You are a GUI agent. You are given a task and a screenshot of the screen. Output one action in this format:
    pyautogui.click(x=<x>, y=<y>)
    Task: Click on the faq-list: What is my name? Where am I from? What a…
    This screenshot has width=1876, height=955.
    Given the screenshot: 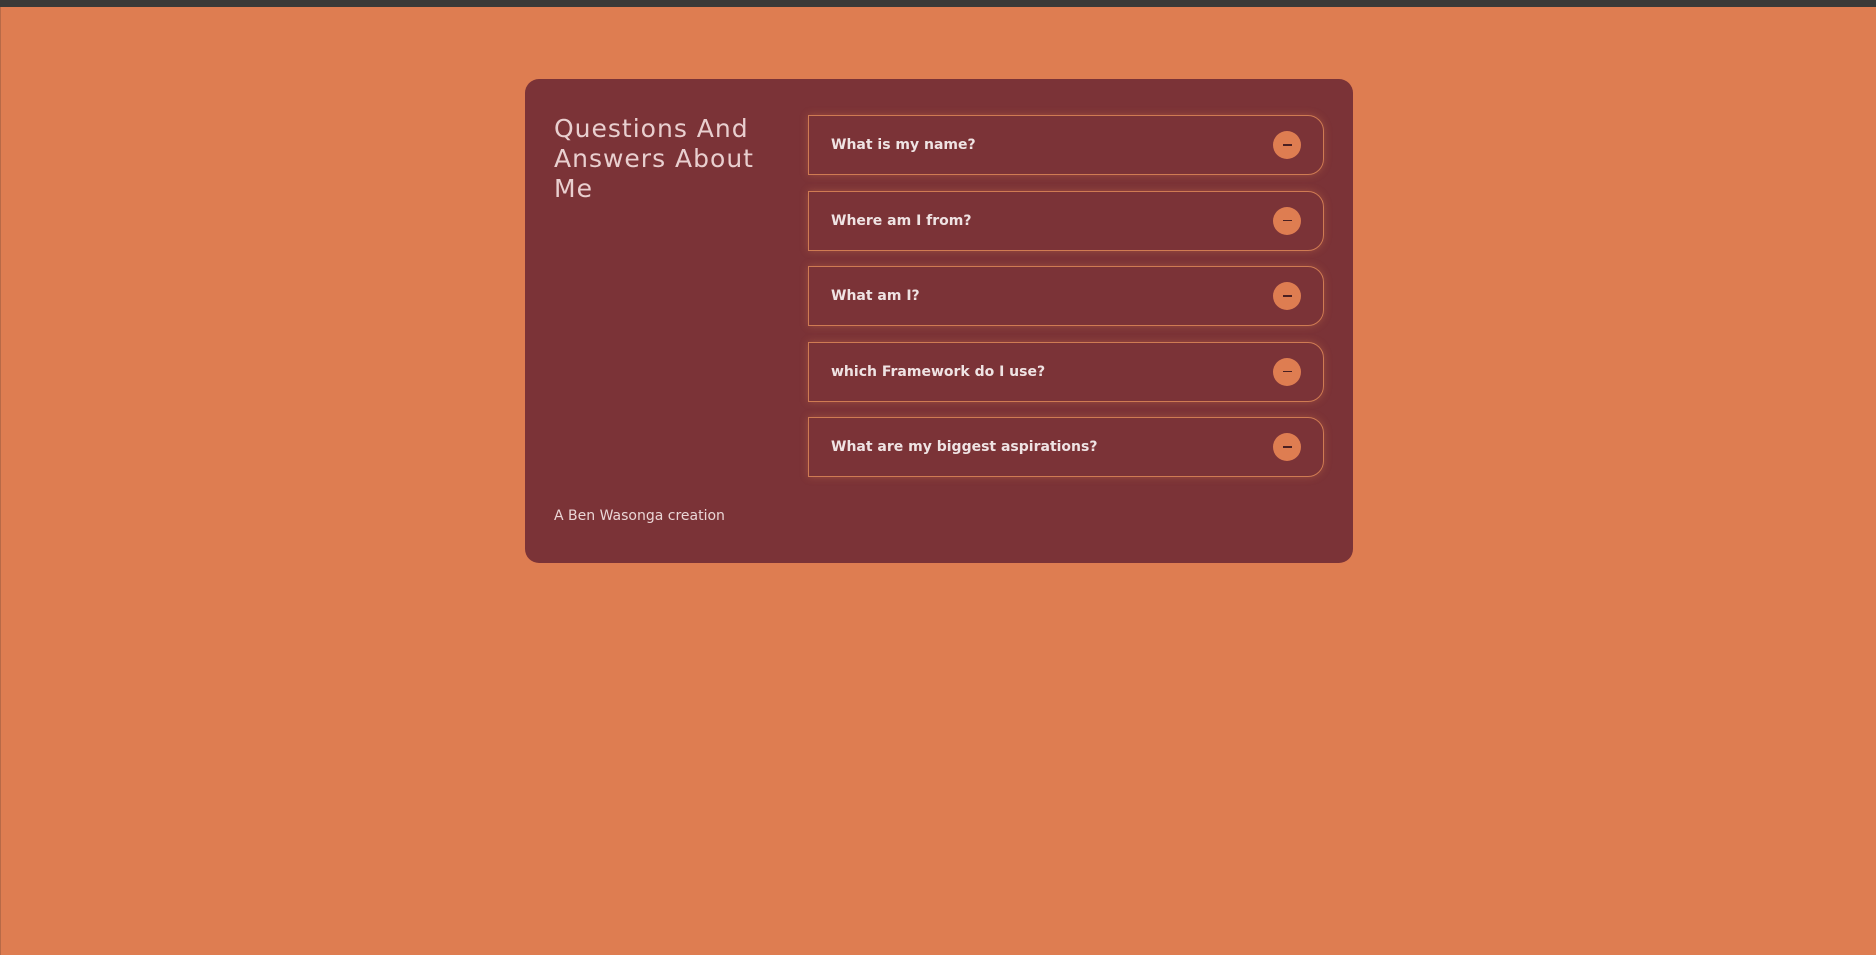 What is the action you would take?
    pyautogui.click(x=1066, y=304)
    